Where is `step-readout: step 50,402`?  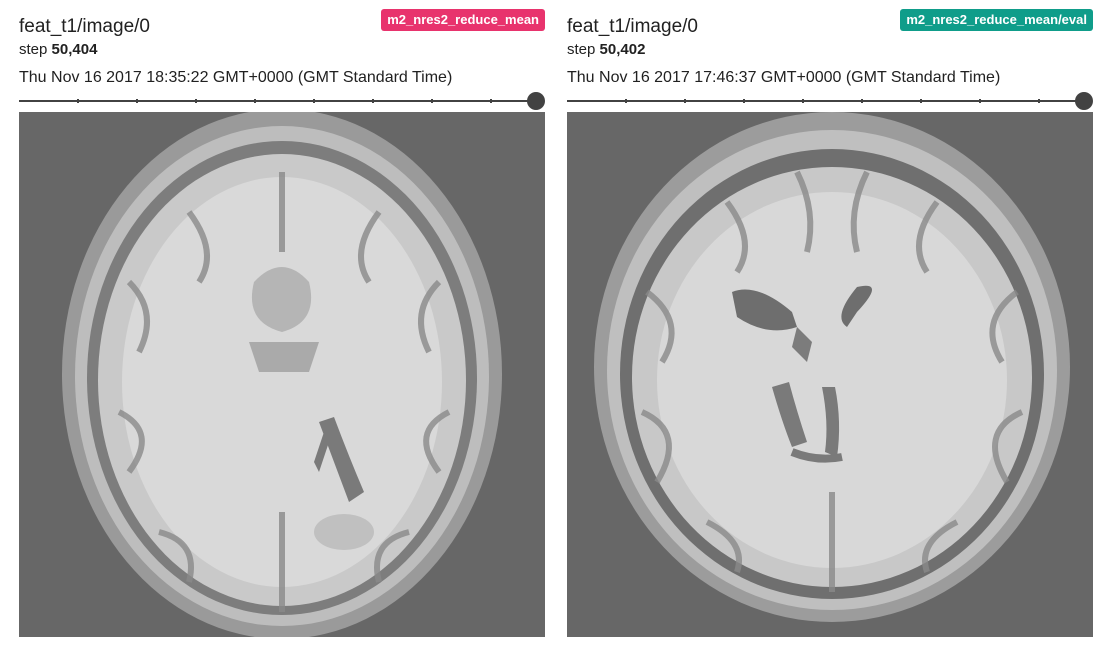
step-readout: step 50,402 is located at coordinates (606, 49).